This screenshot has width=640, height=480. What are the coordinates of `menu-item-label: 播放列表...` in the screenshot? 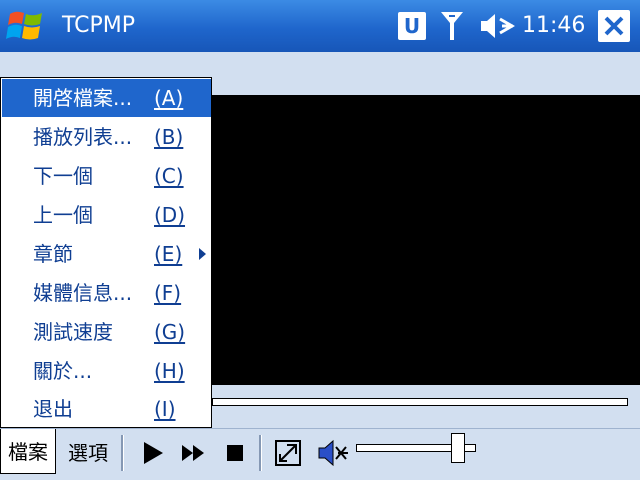 It's located at (83, 137).